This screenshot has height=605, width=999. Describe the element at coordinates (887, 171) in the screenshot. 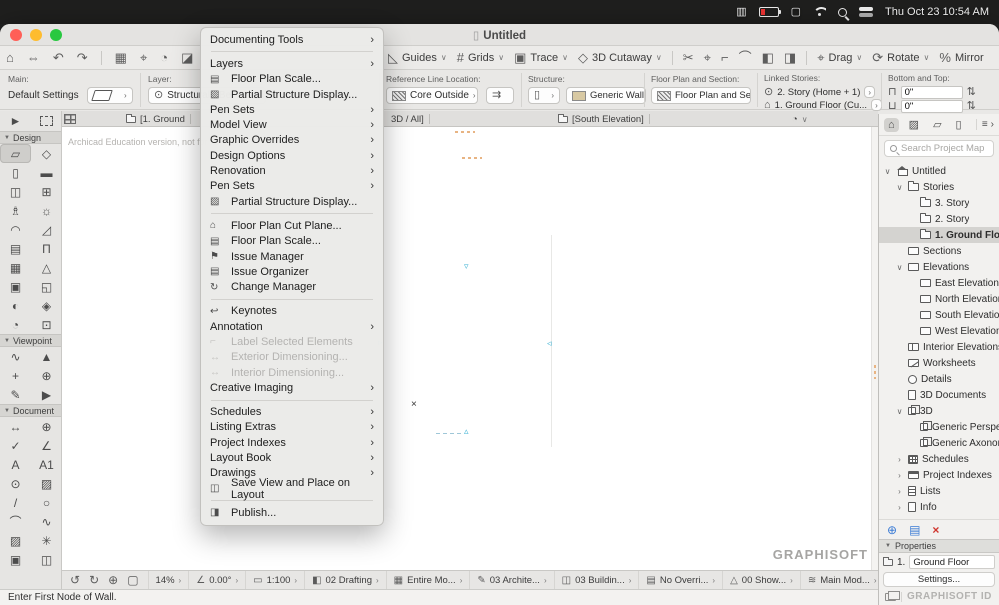

I see `expander-open-icon: ∨` at that location.